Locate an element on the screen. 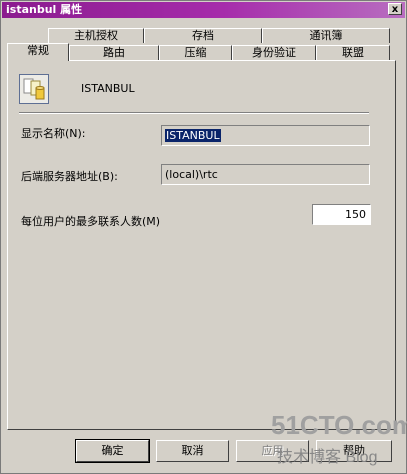 This screenshot has height=474, width=407. display-name-label: 显示名称(N): is located at coordinates (53, 133).